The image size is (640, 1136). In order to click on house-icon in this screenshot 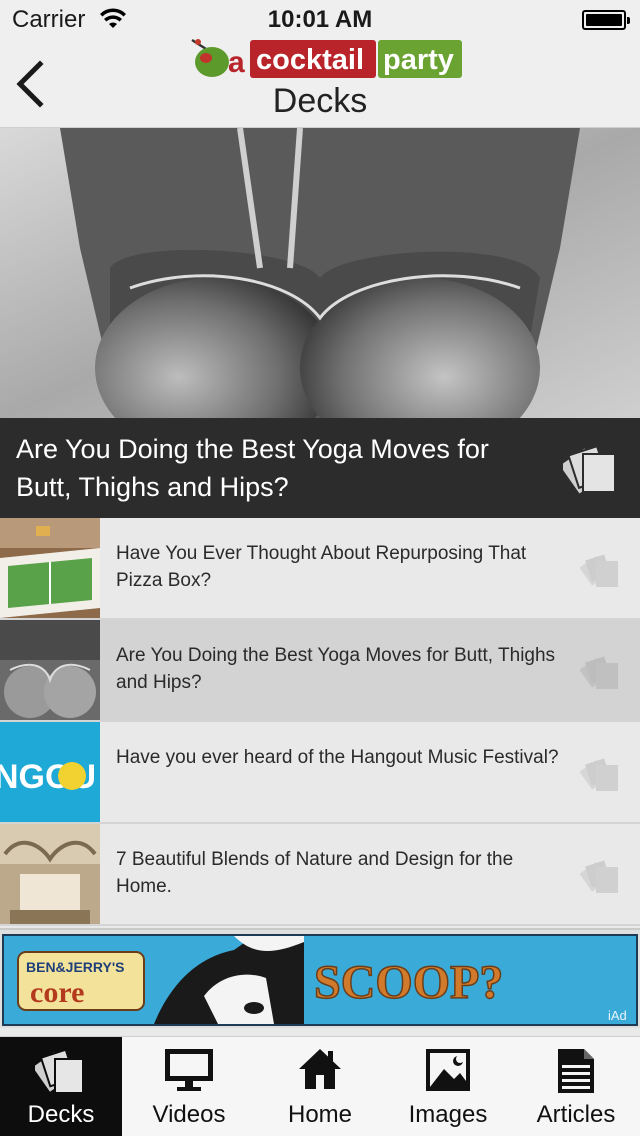, I will do `click(320, 1069)`.